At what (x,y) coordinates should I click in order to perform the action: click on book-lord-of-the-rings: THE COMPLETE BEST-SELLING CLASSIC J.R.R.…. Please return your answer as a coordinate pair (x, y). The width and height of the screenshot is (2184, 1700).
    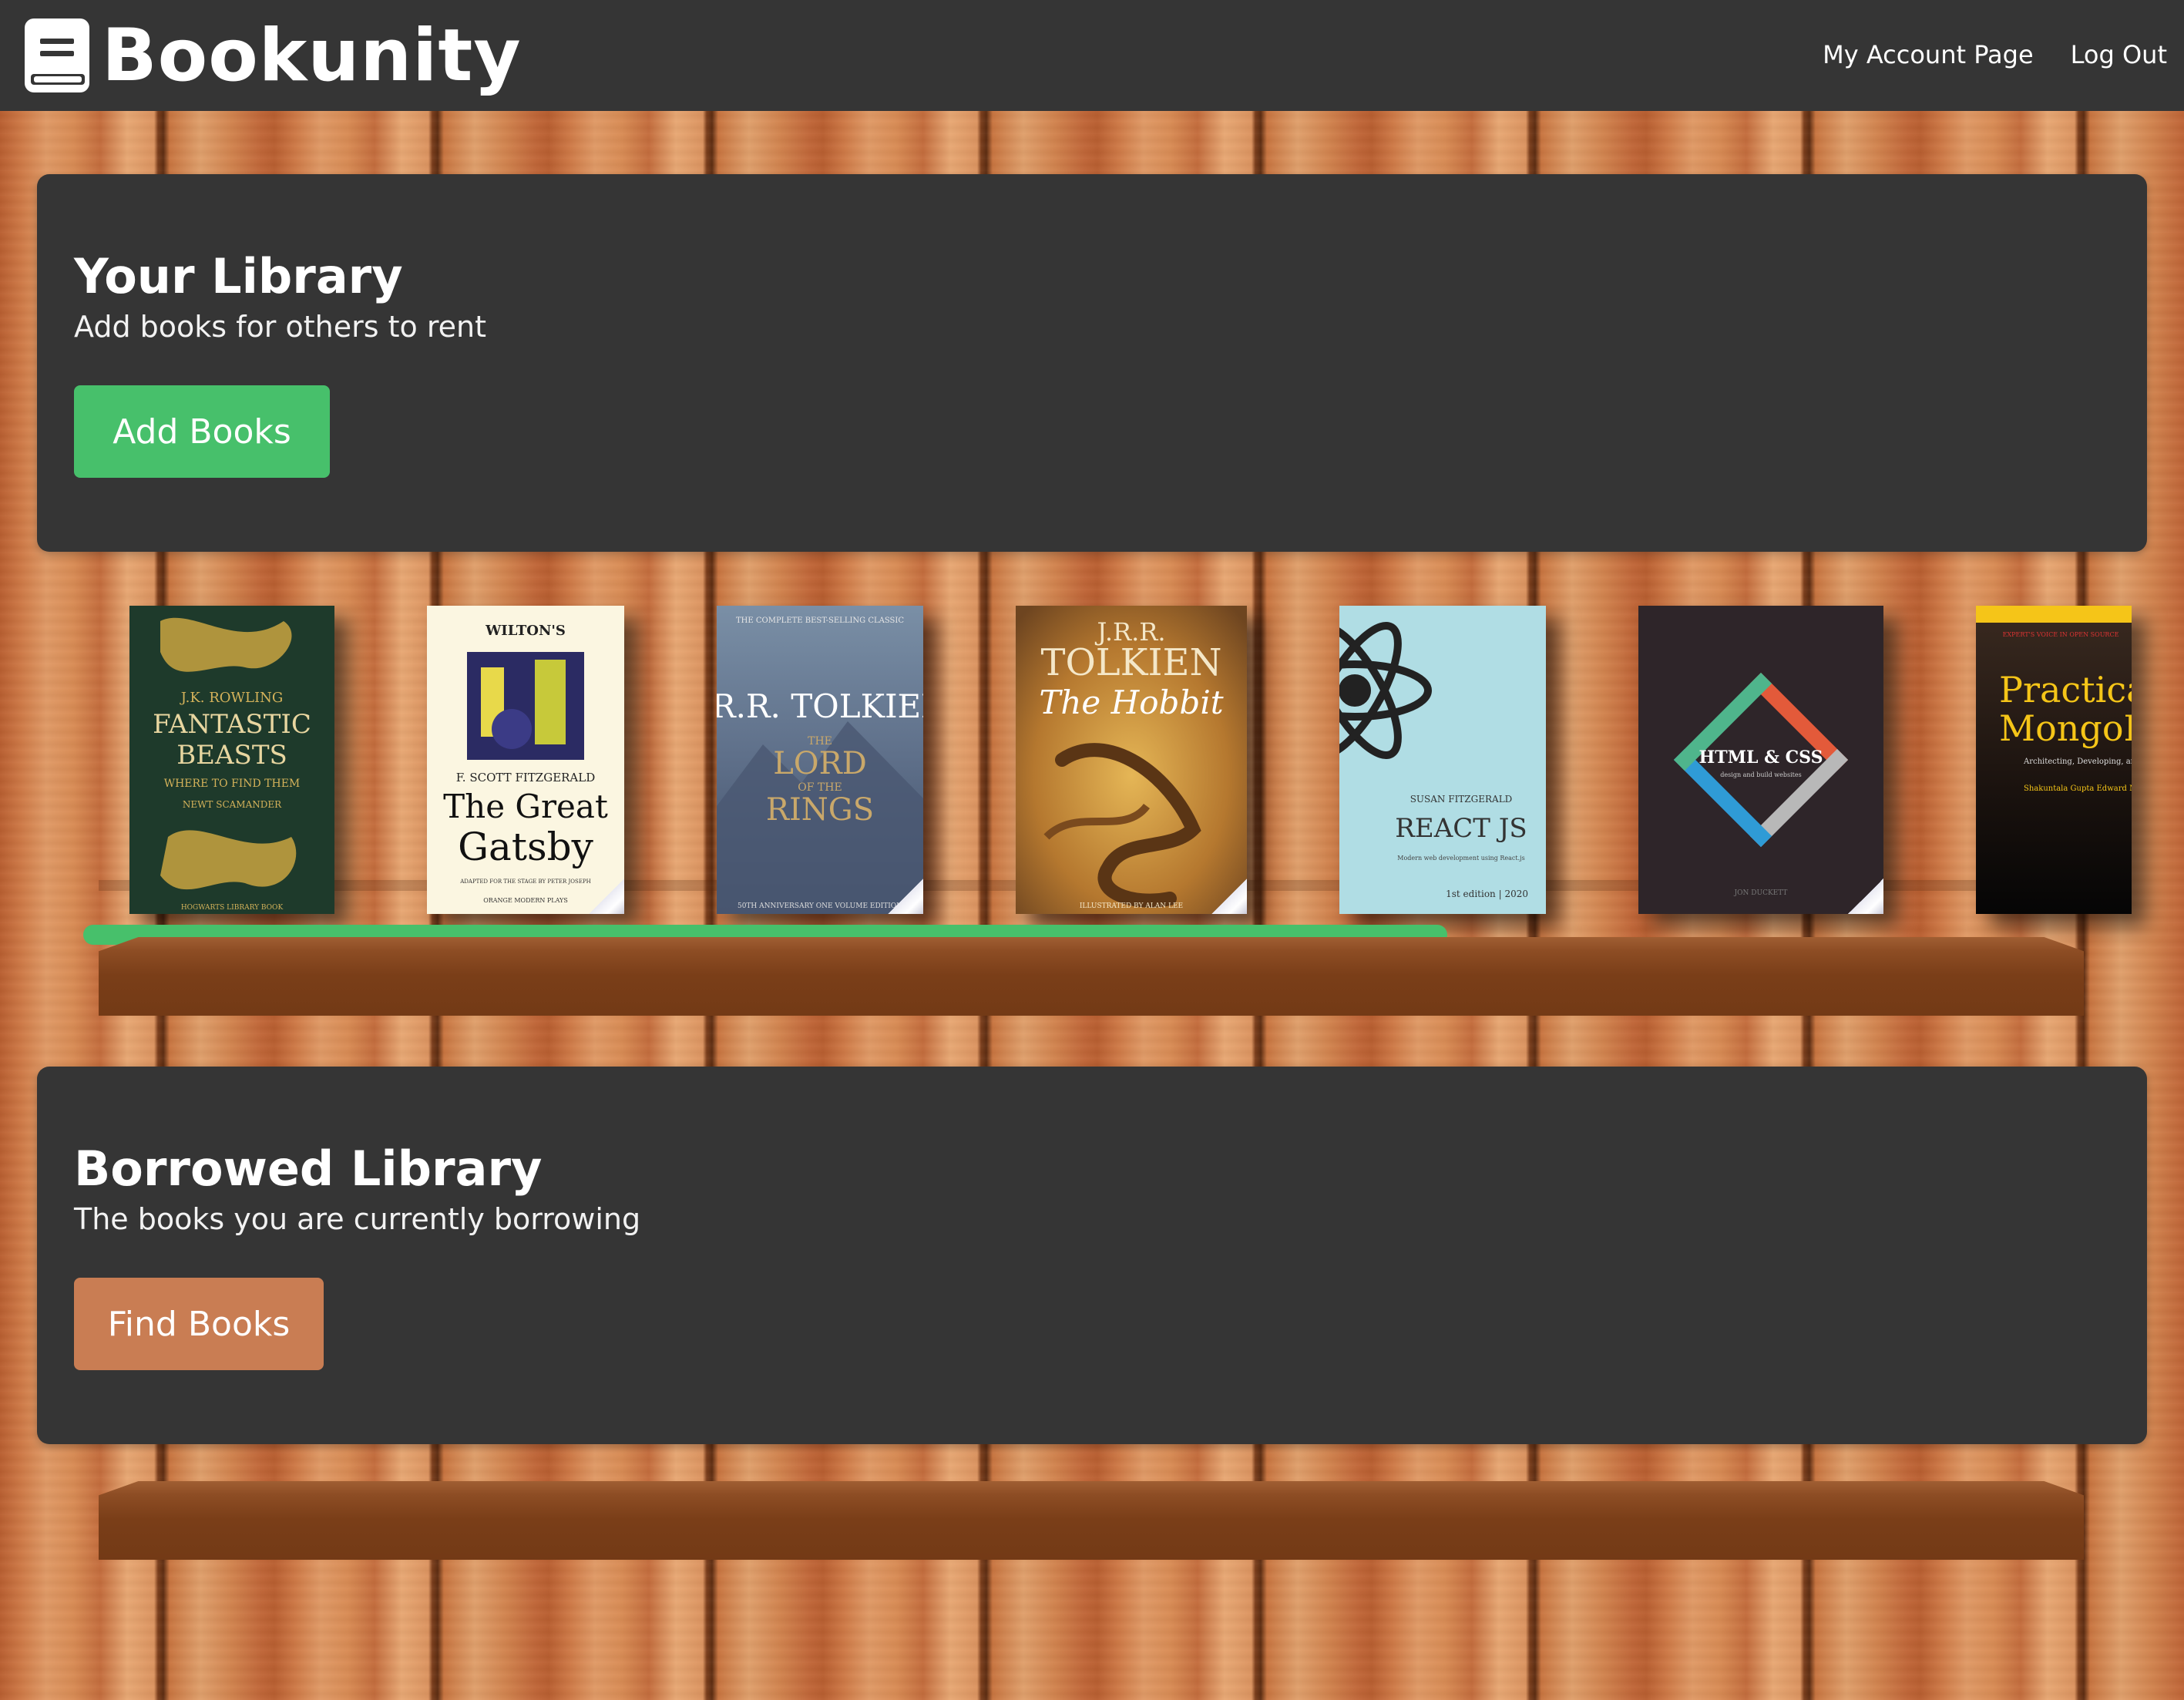
    Looking at the image, I should click on (820, 760).